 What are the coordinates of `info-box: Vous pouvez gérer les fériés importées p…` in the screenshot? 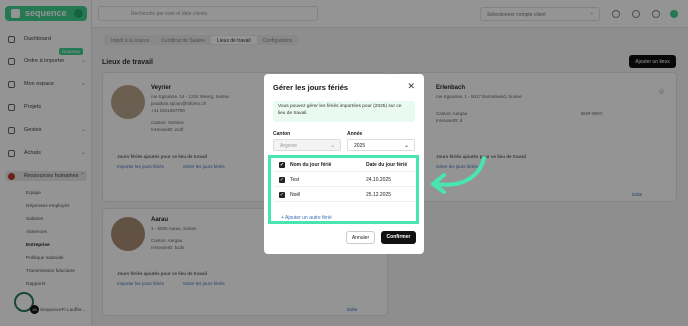 It's located at (344, 111).